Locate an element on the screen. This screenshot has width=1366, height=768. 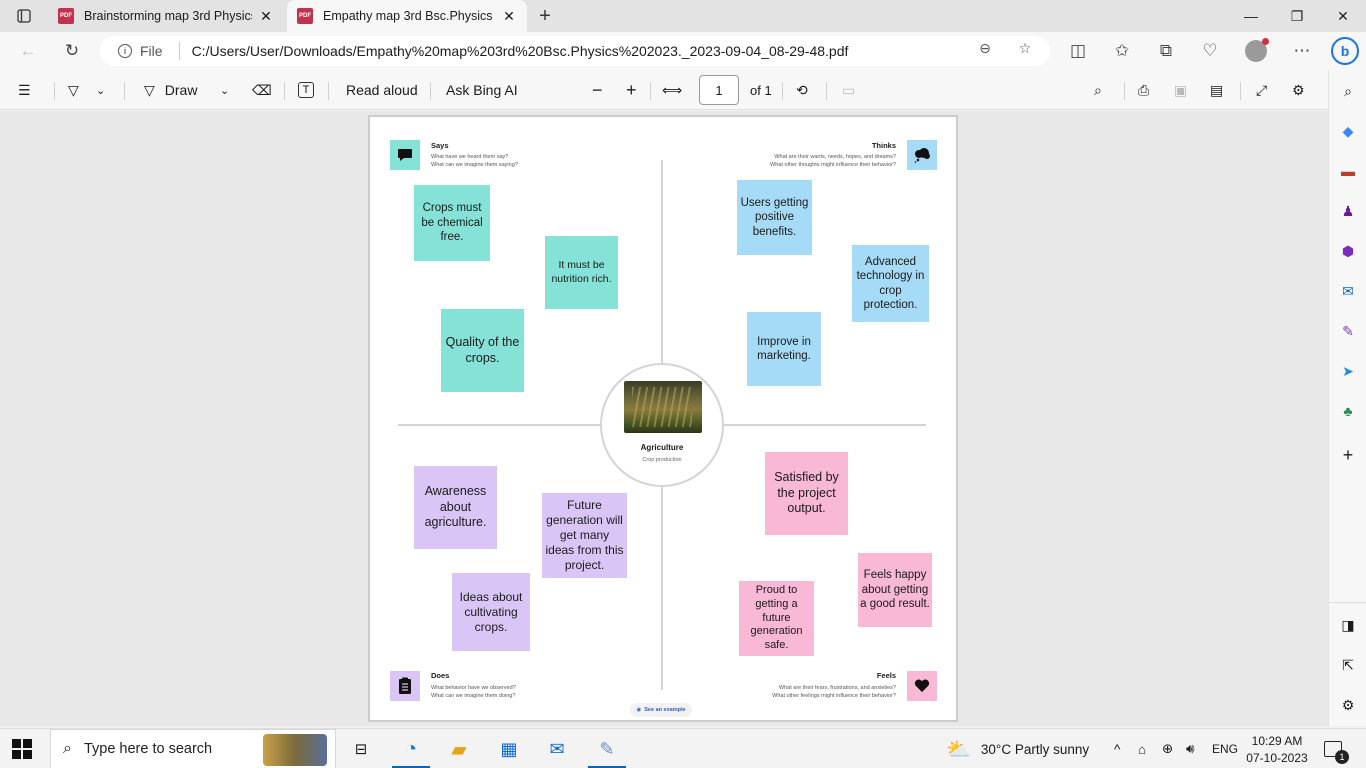
sticky-note: Ideas about cultivating crops. is located at coordinates (491, 612).